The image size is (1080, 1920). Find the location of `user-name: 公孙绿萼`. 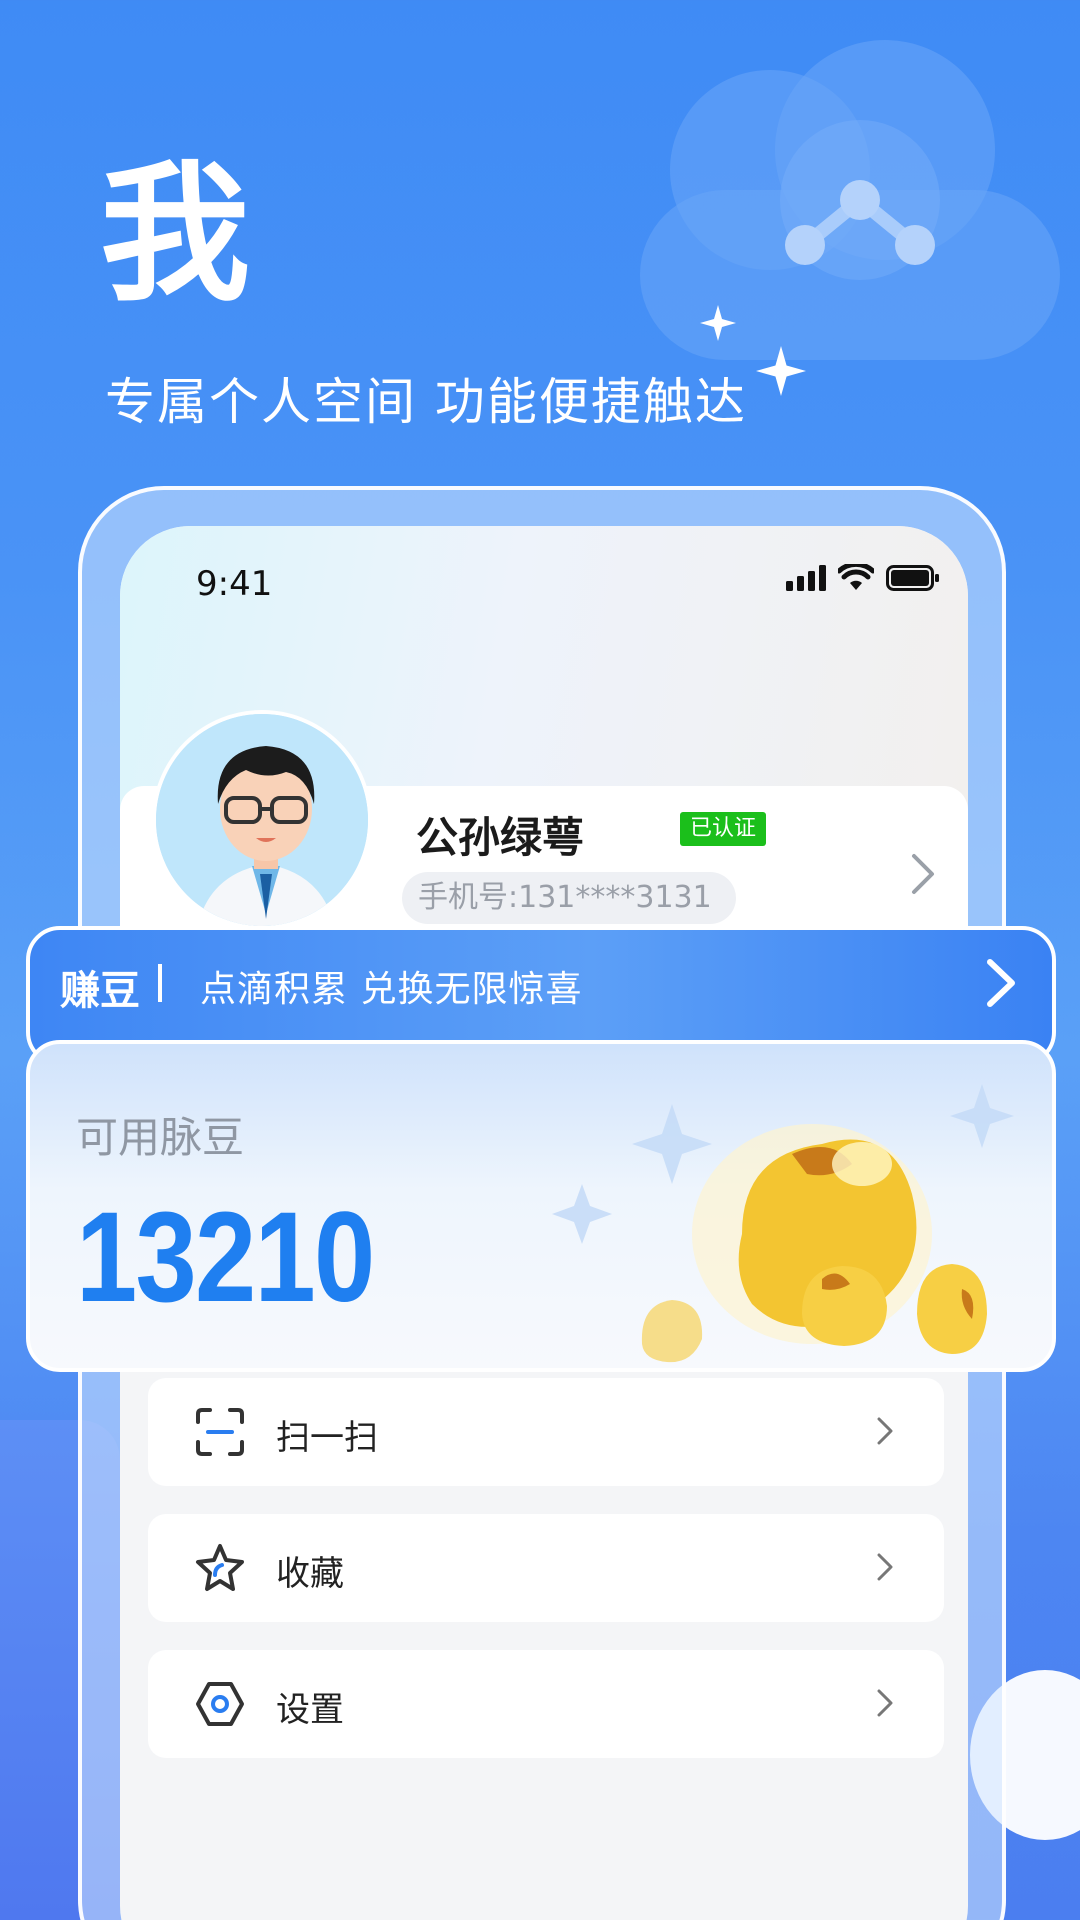

user-name: 公孙绿萼 is located at coordinates (500, 837).